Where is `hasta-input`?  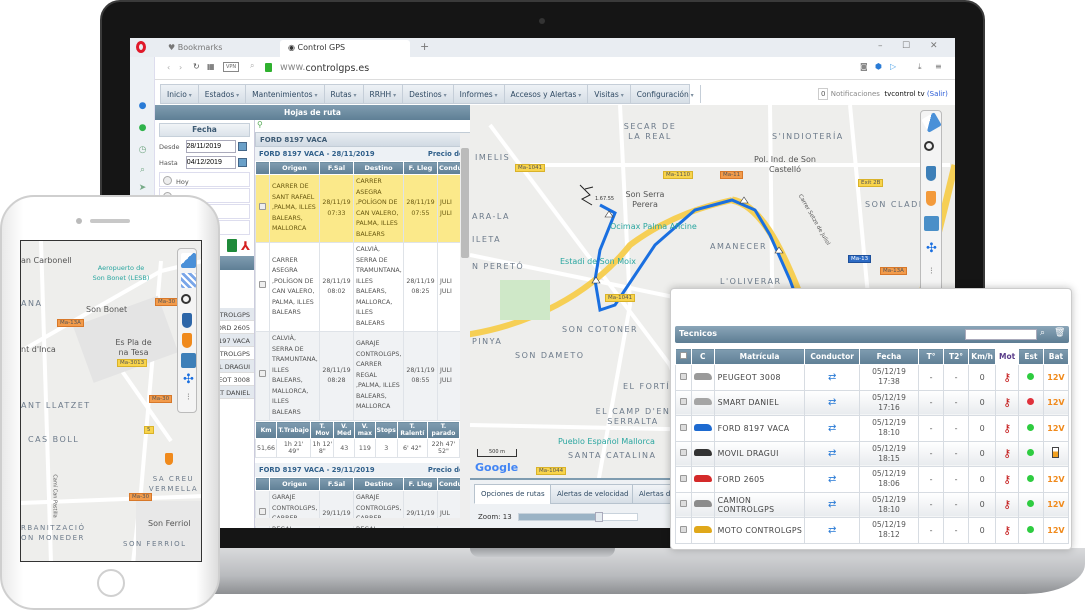
hasta-input is located at coordinates (210, 162).